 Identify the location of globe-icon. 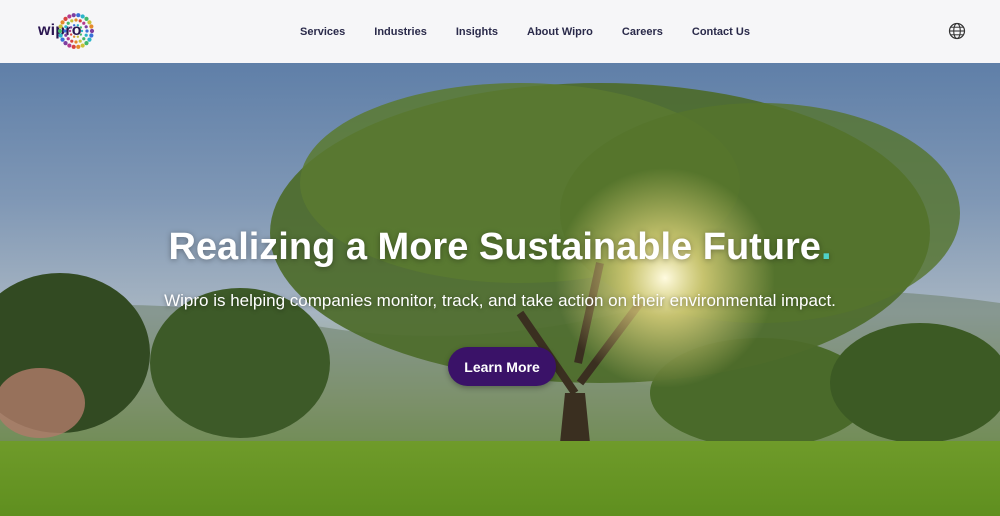
(957, 31).